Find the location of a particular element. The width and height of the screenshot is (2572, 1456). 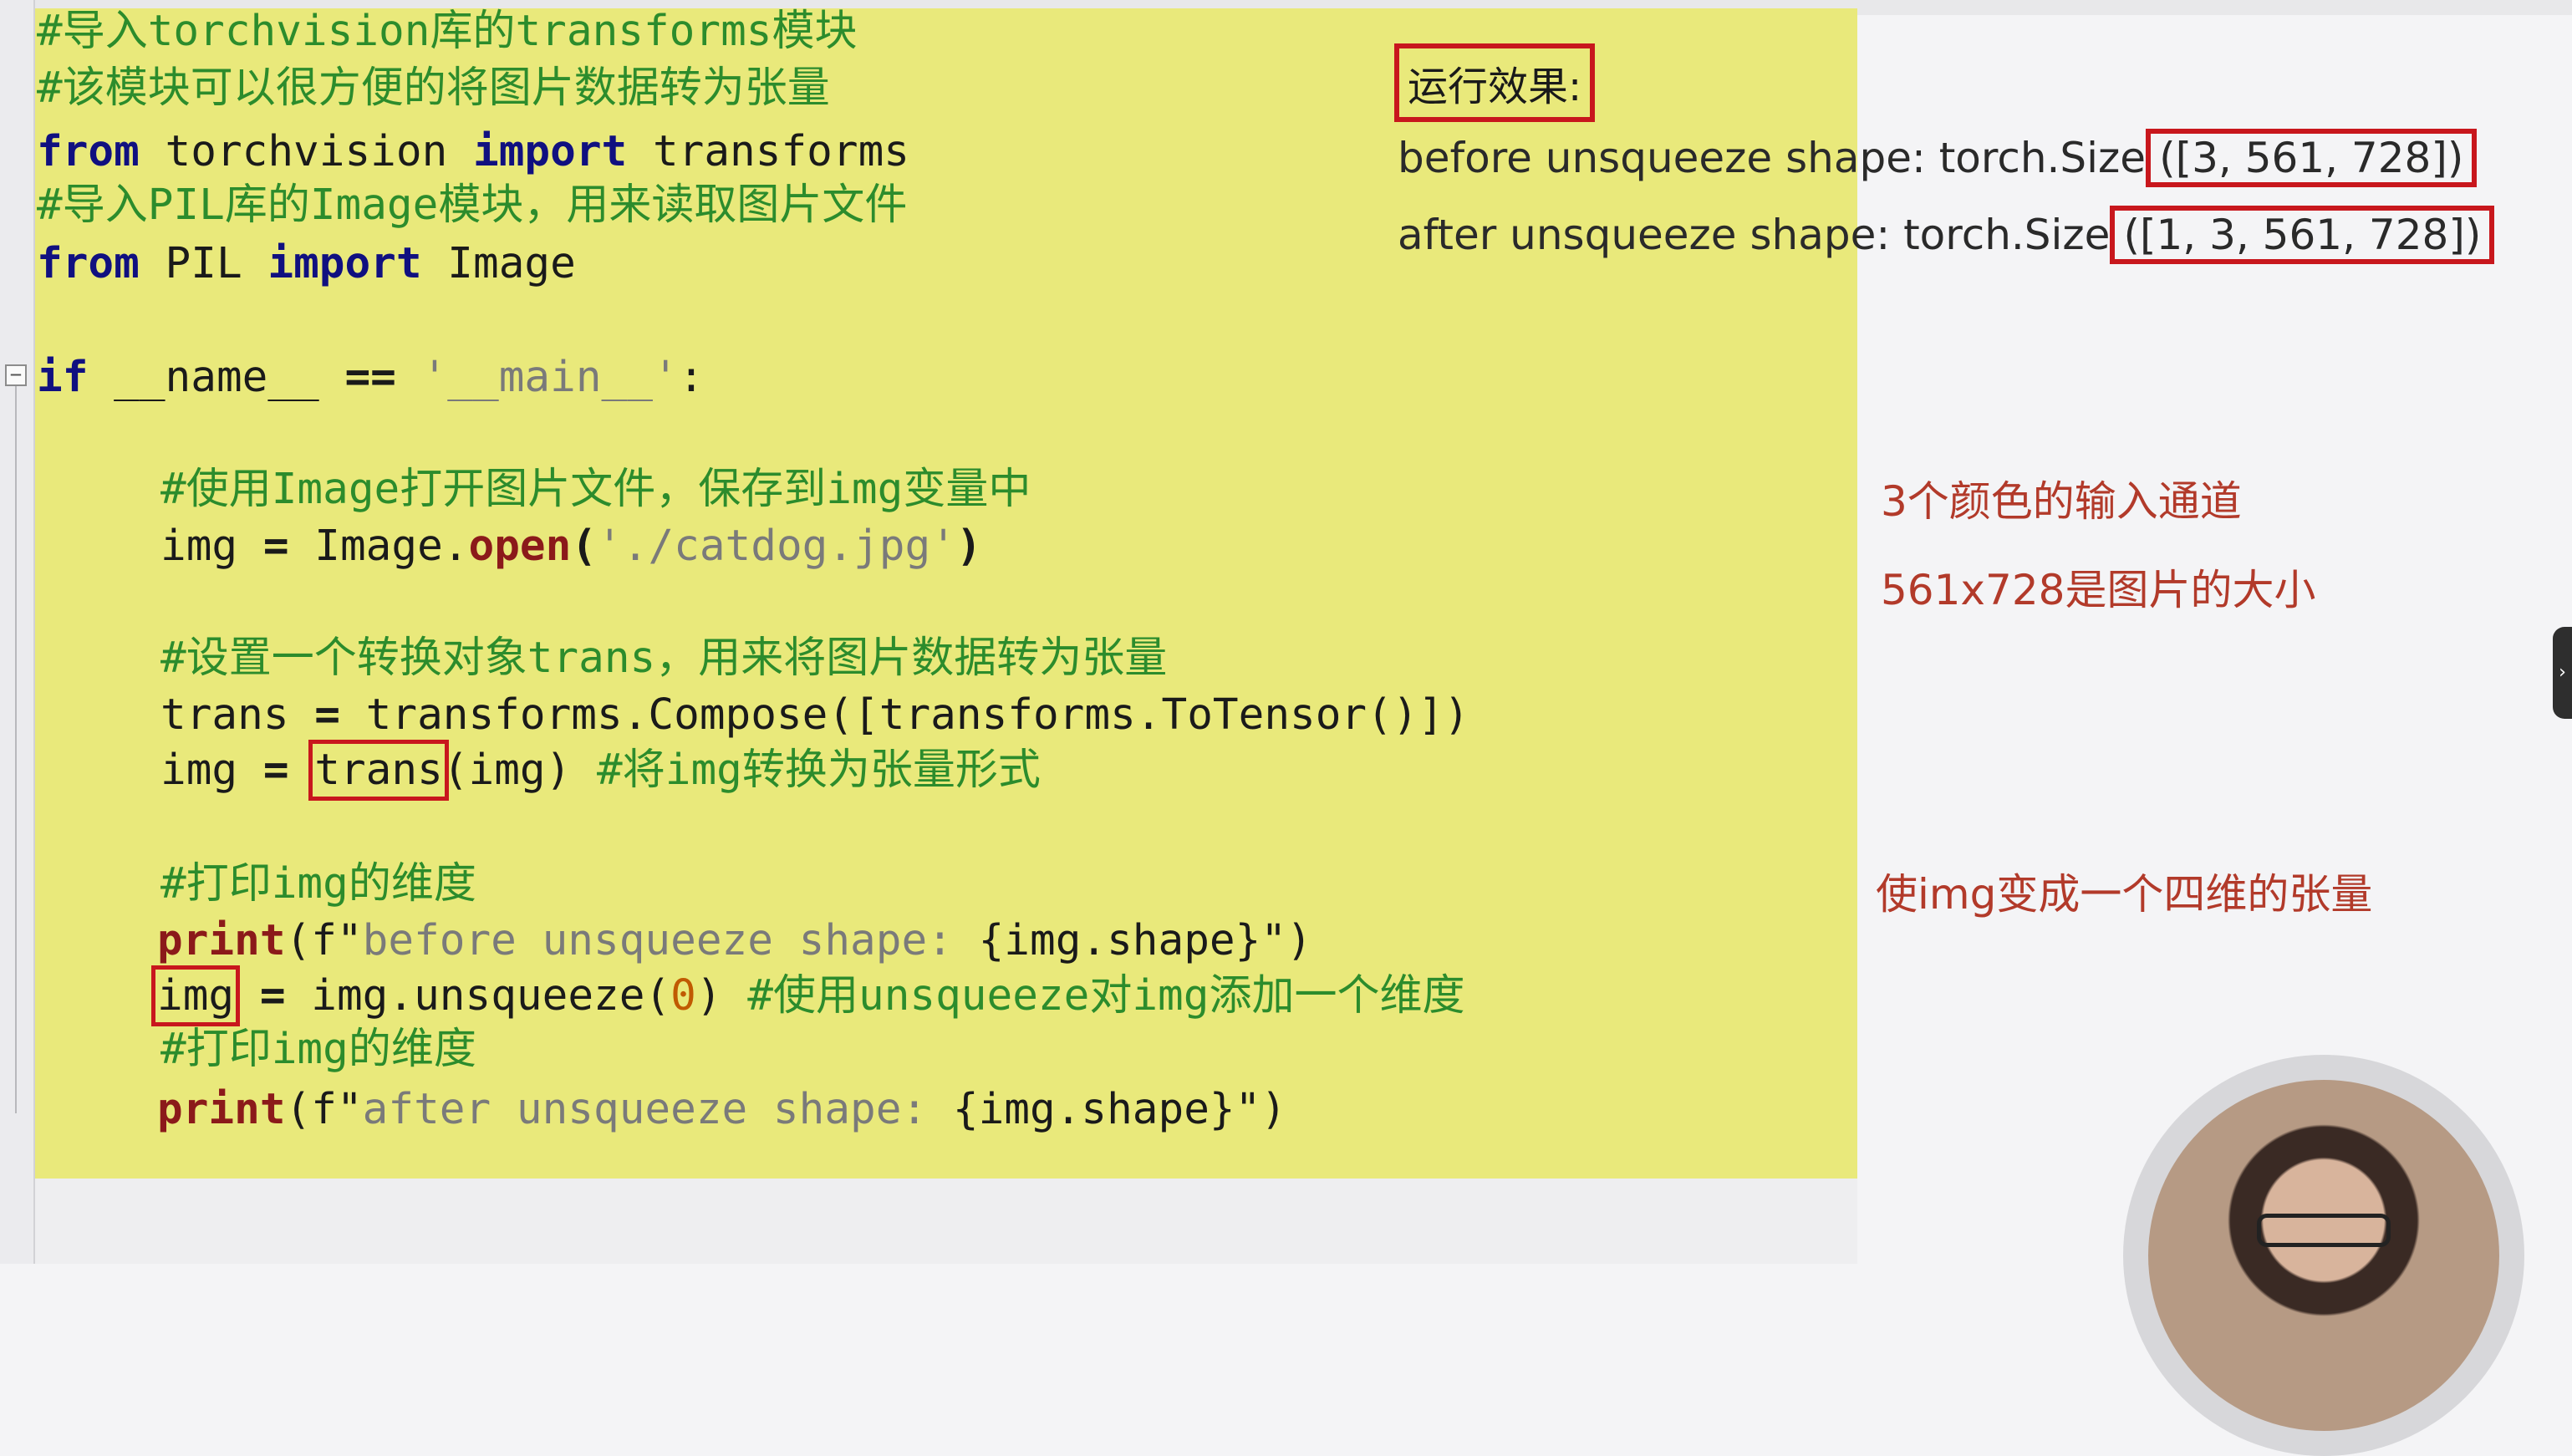

annotation-channels: 3个颜色的输入通道 is located at coordinates (2061, 501).